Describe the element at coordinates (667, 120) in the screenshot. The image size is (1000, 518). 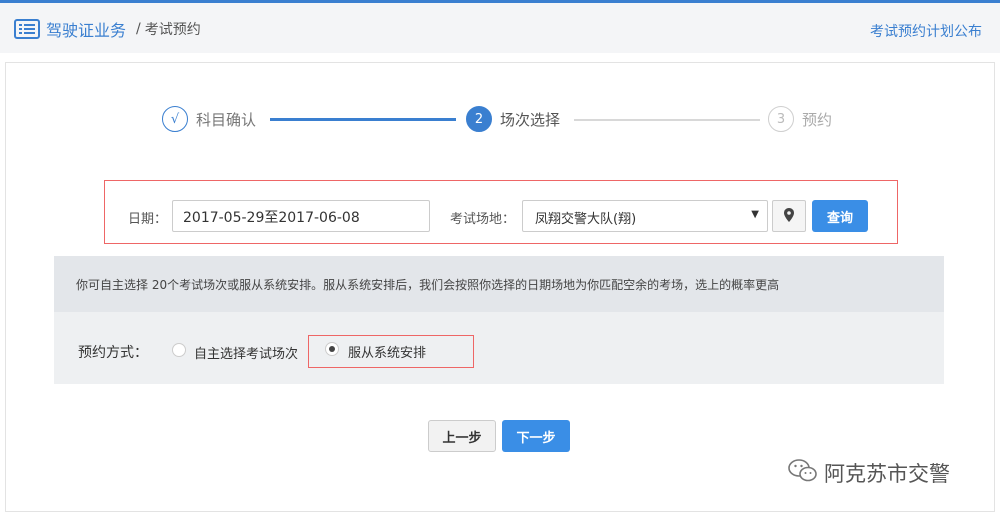
I see `step-connector-todo` at that location.